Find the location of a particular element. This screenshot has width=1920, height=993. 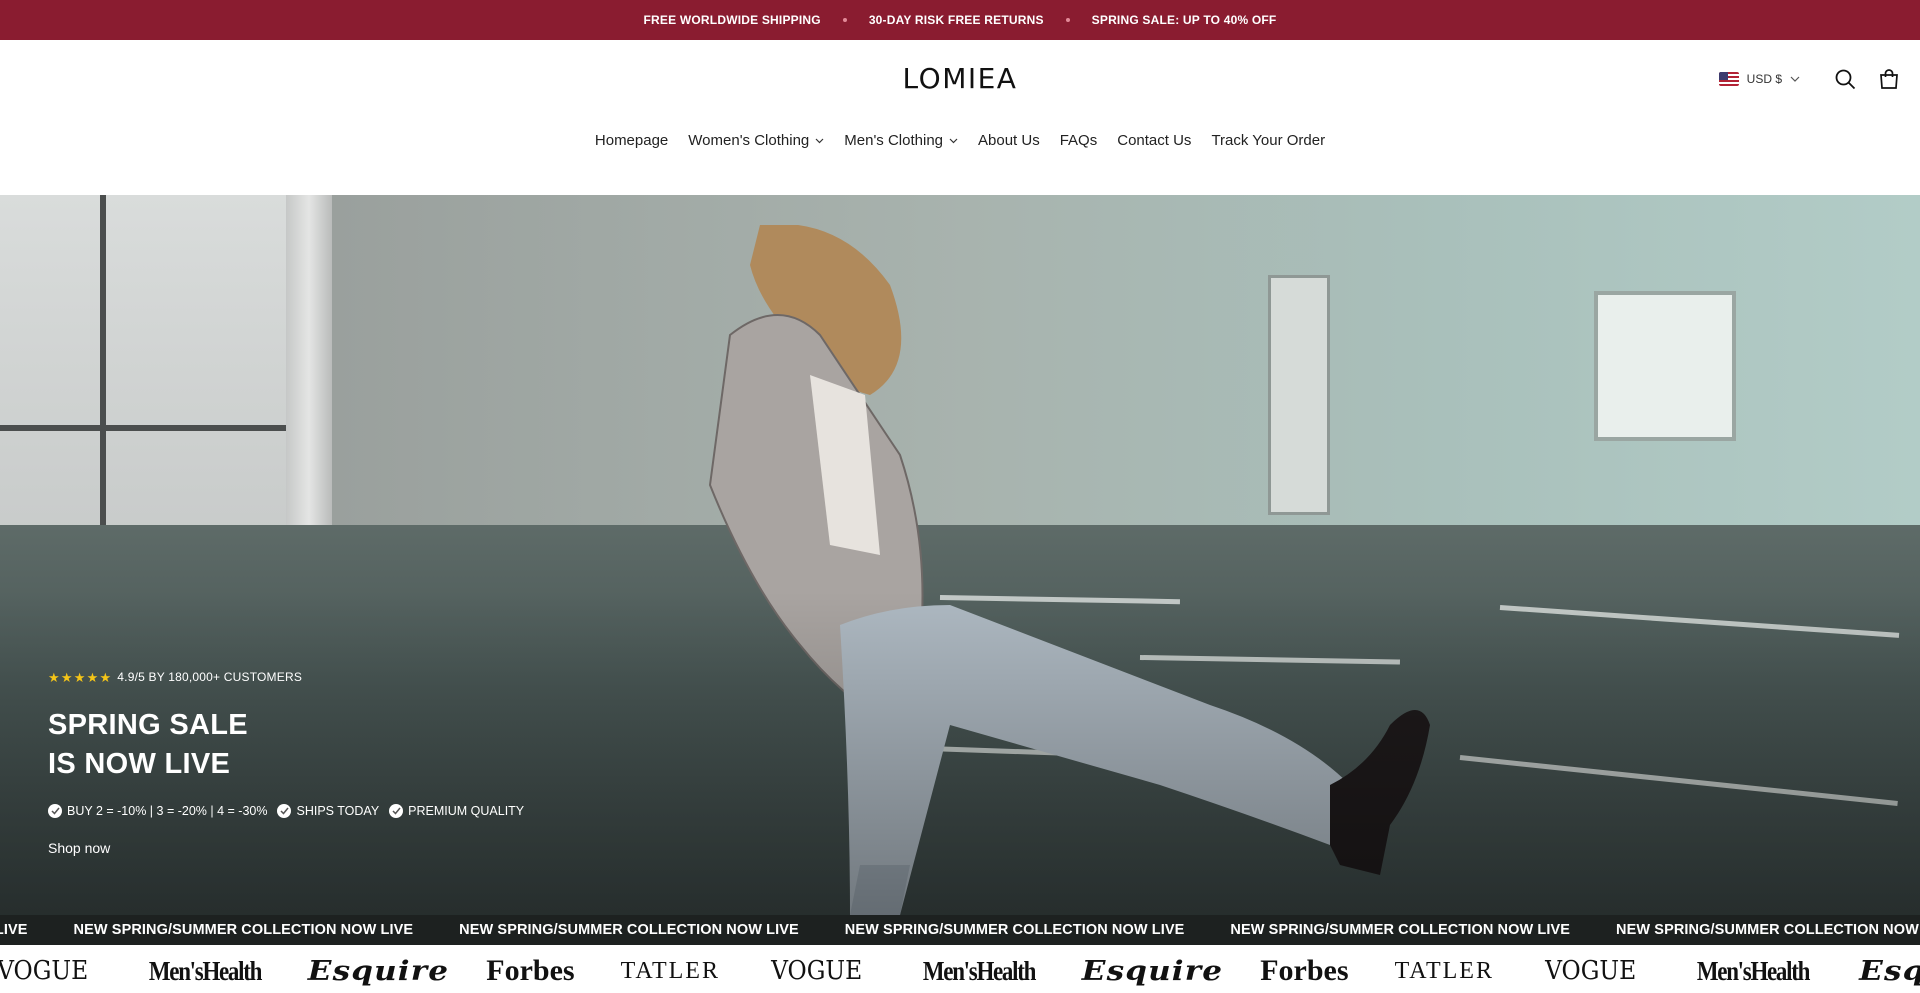

nav-mens-clothing: Men's Clothing is located at coordinates (901, 140).